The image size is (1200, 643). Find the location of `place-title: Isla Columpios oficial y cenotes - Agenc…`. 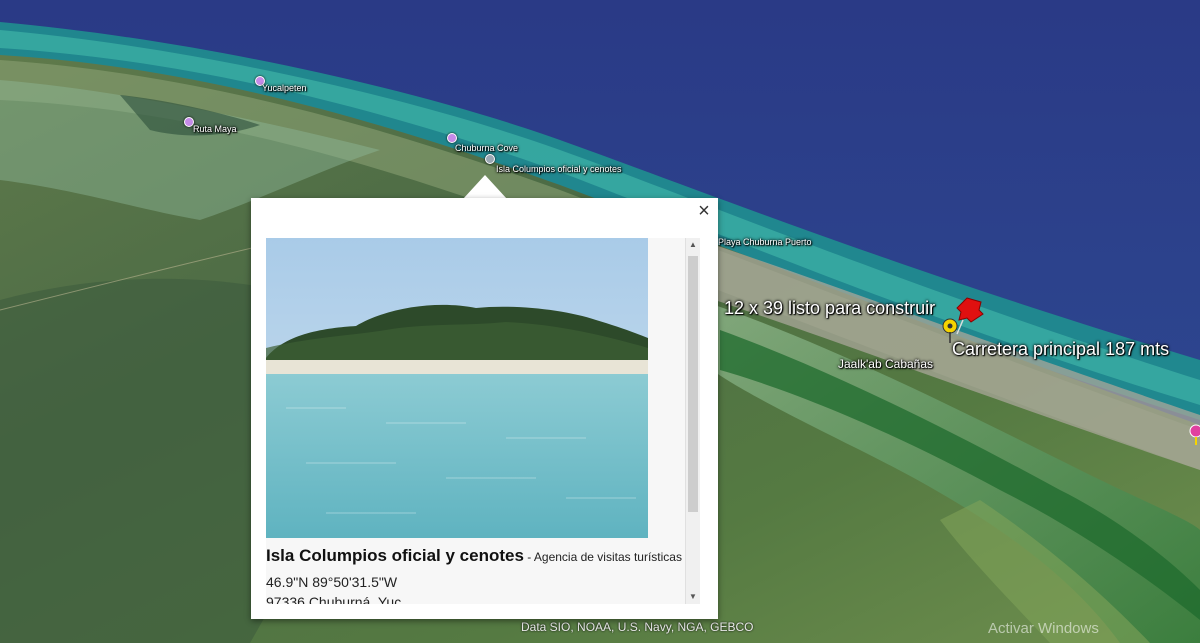

place-title: Isla Columpios oficial y cenotes - Agenc… is located at coordinates (474, 556).